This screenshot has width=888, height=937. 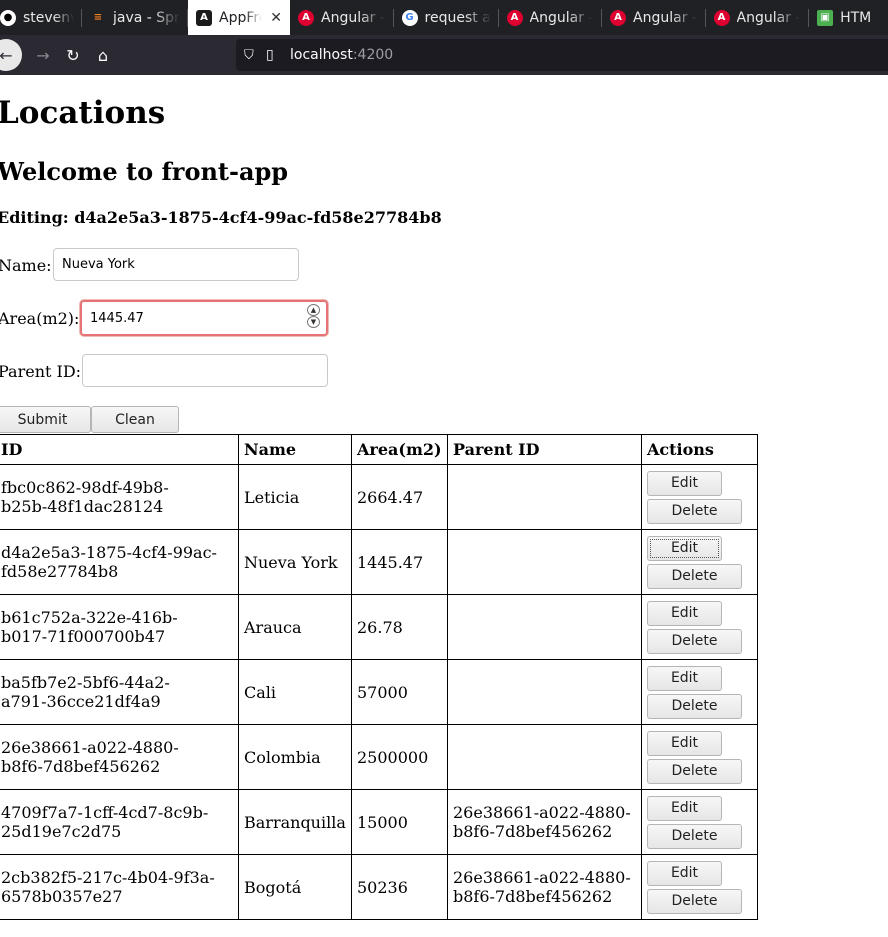 I want to click on close-tab-icon: ✕, so click(x=276, y=18).